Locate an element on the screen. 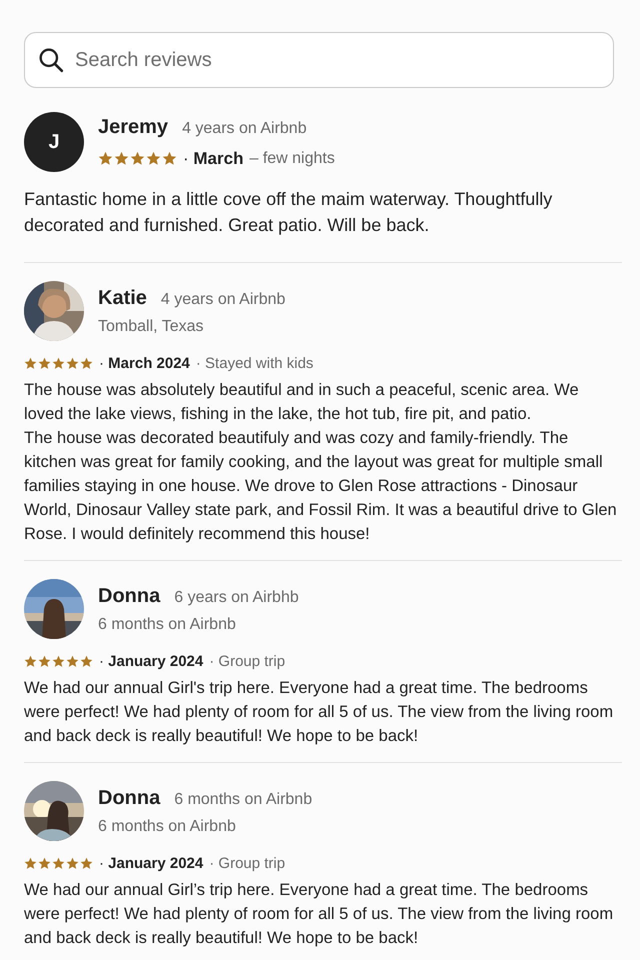  trip-type: – few nights is located at coordinates (292, 159).